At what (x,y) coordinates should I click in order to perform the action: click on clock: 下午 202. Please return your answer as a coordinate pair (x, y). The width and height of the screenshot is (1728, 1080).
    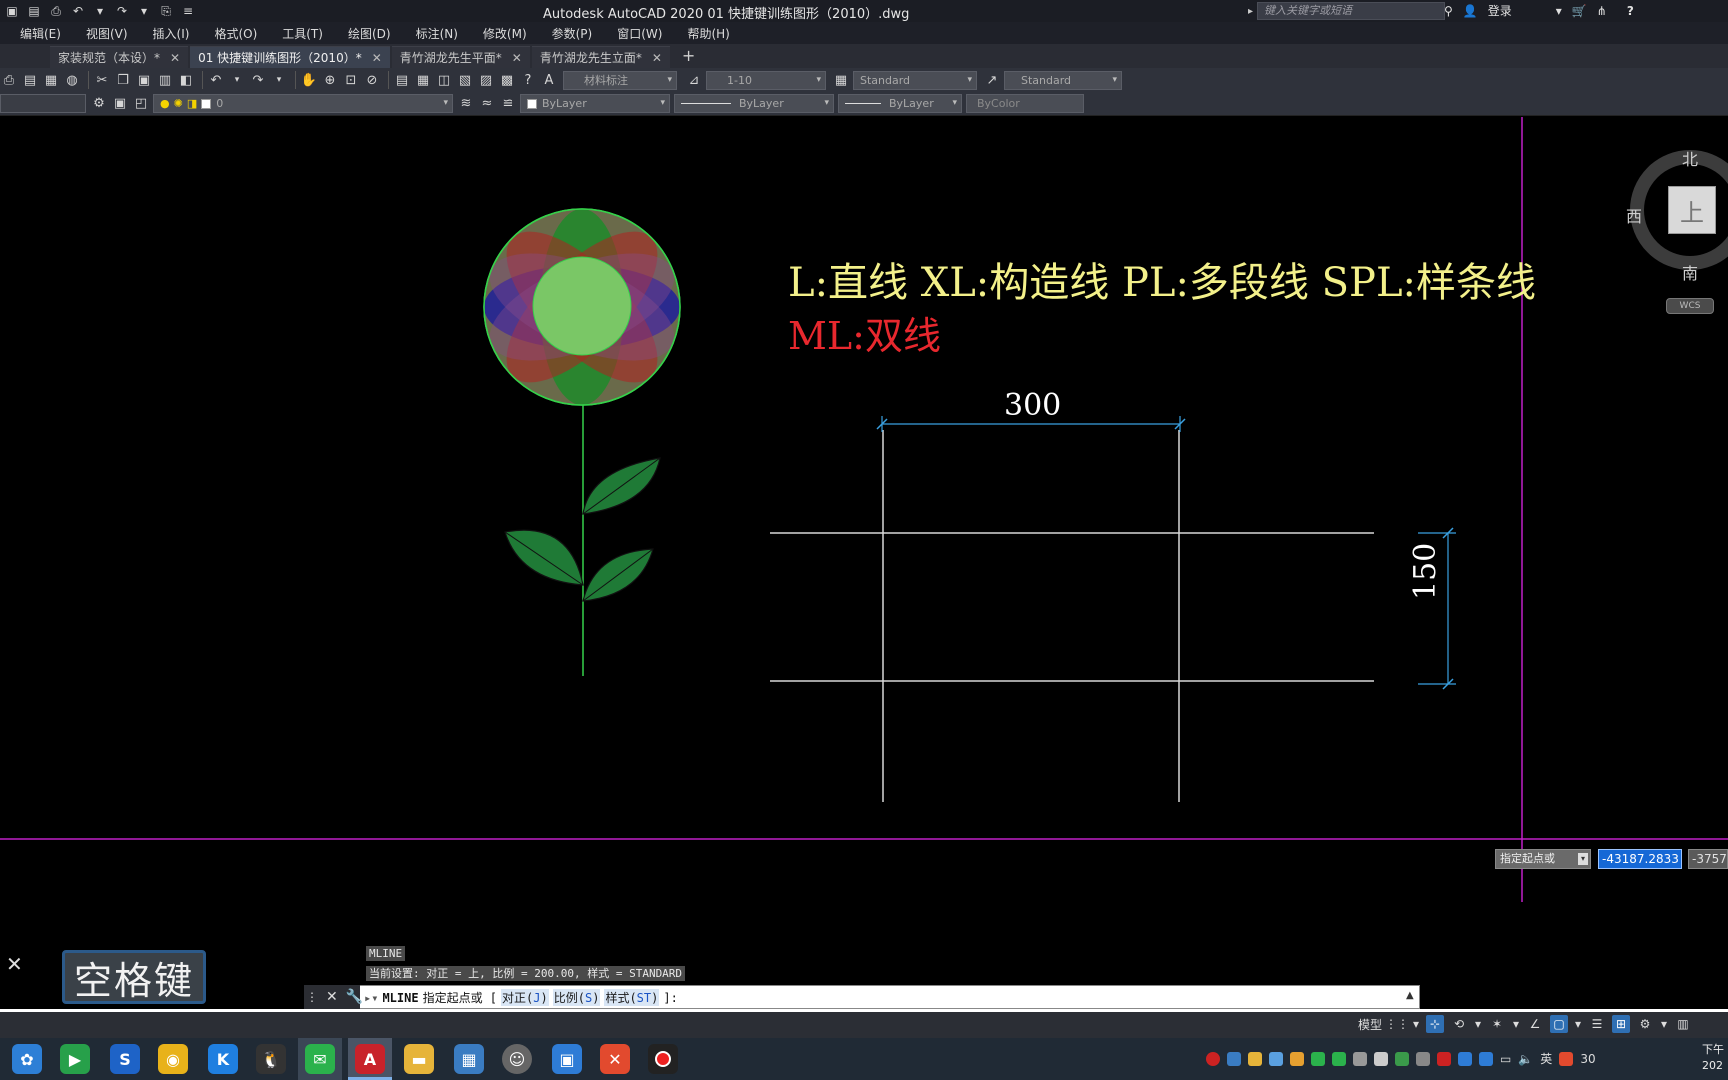
    Looking at the image, I should click on (1713, 1058).